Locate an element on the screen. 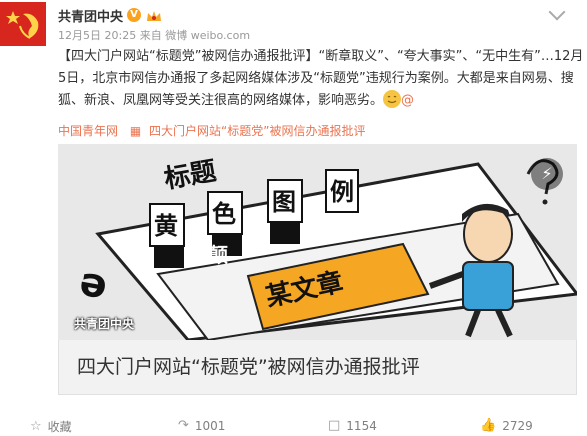  cartoon-char-1: 黄 is located at coordinates (166, 226).